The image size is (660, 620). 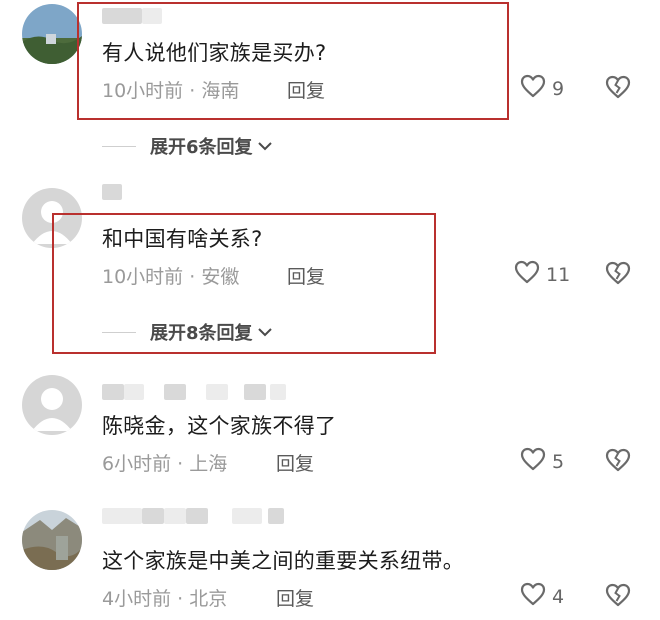 I want to click on comment-meta: 6小时前 · 上海, so click(x=164, y=462).